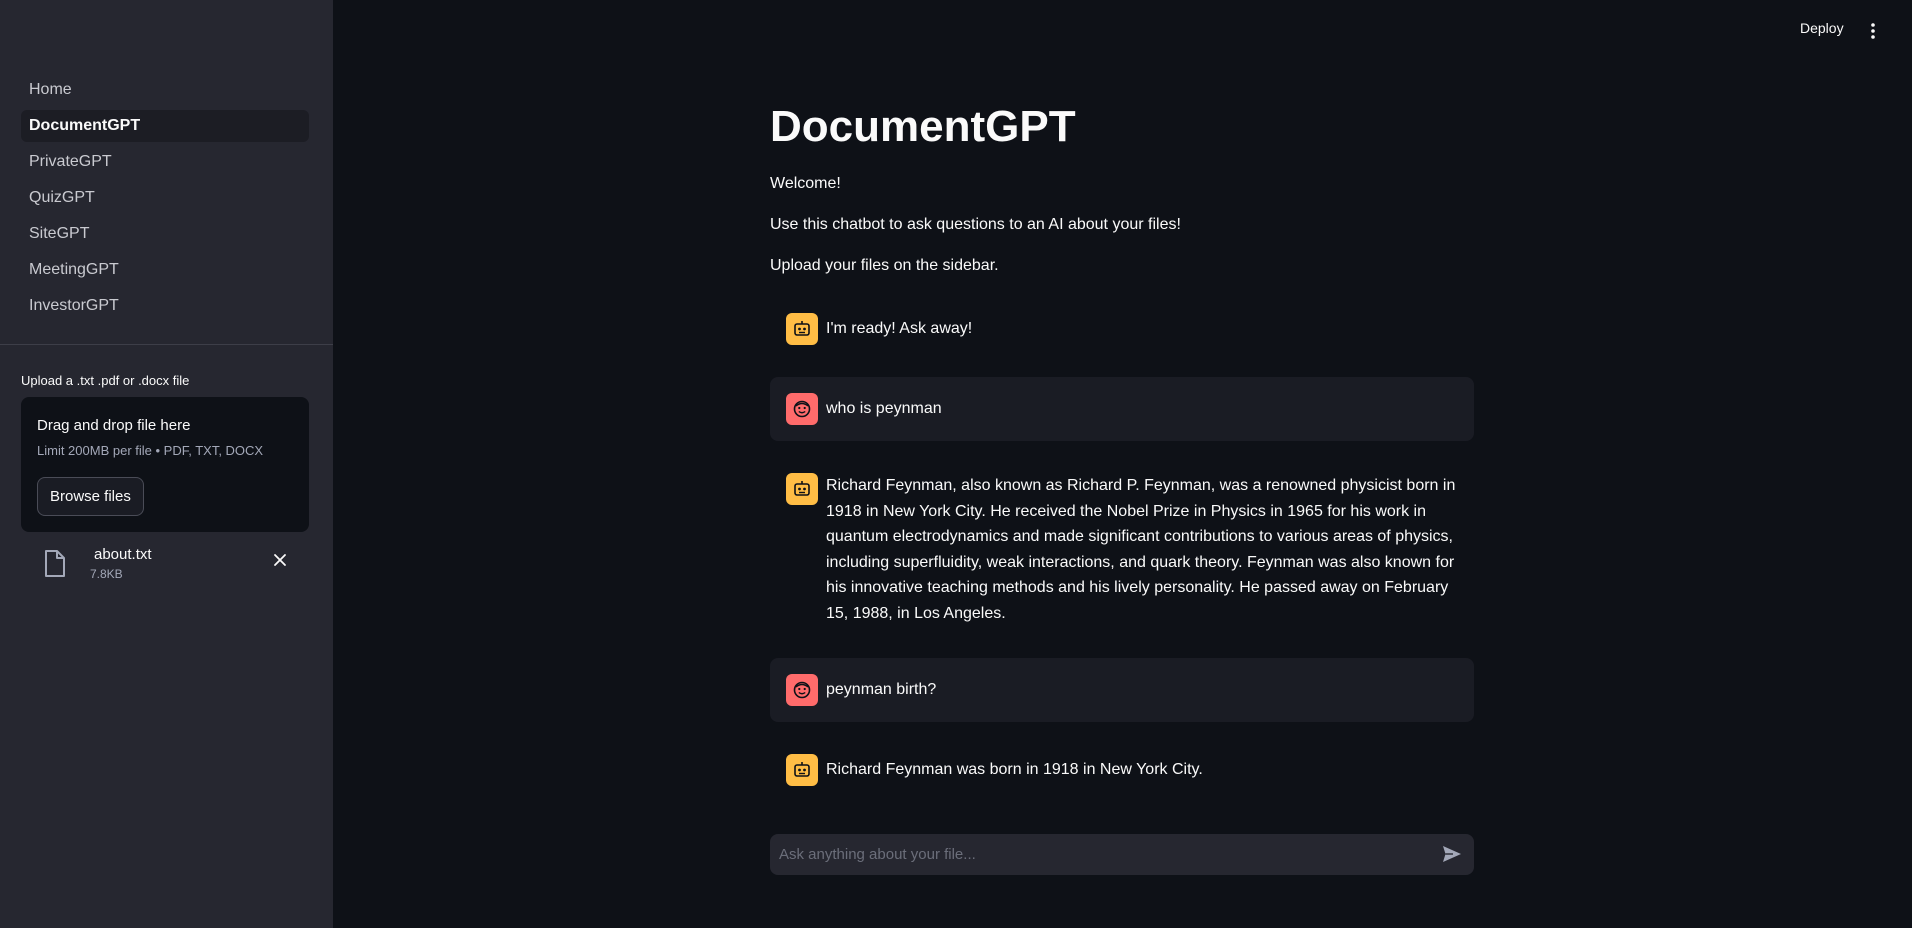  Describe the element at coordinates (165, 162) in the screenshot. I see `sidebar-item-privategpt: PrivateGPT` at that location.